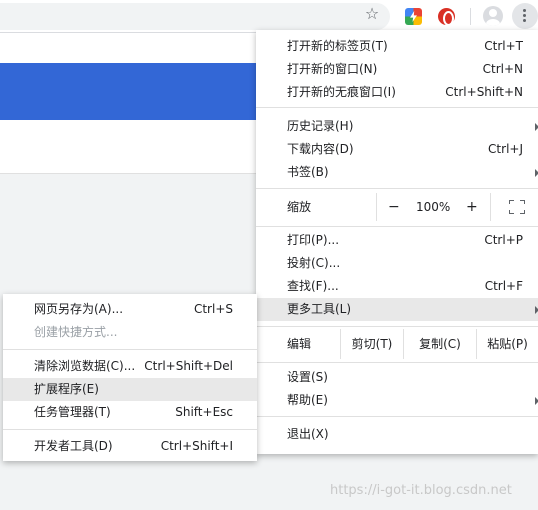 The width and height of the screenshot is (538, 510). What do you see at coordinates (337, 46) in the screenshot?
I see `menu-item-label: 打开新的标签页(T)` at bounding box center [337, 46].